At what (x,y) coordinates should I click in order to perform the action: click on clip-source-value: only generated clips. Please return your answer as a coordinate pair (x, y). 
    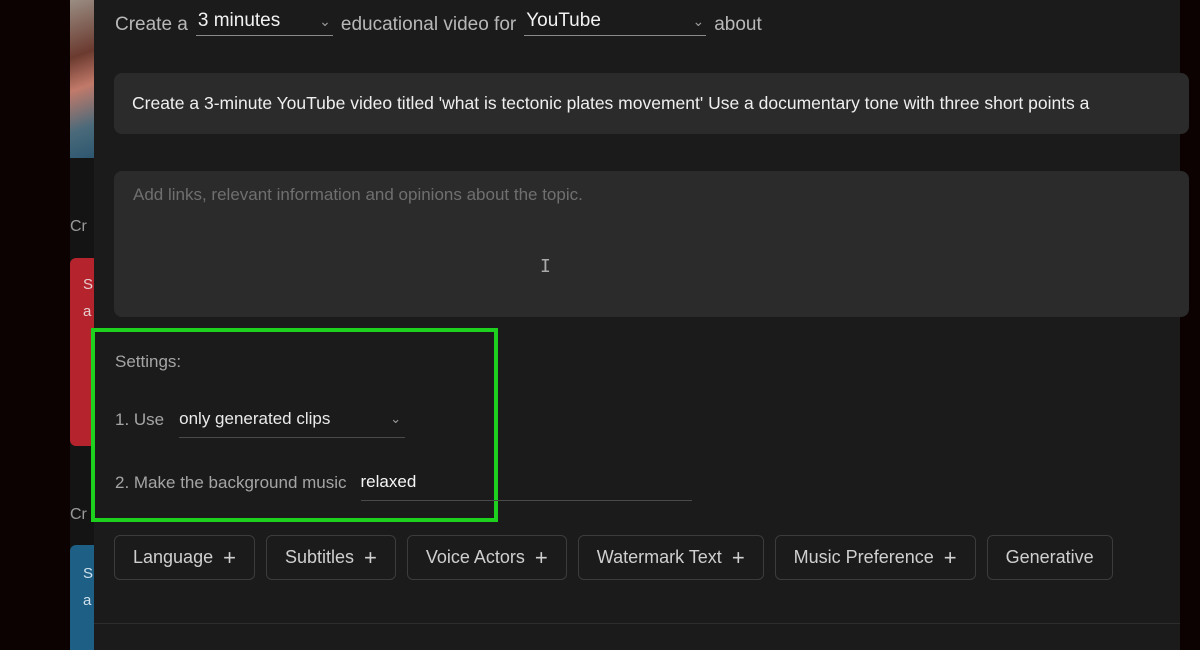
    Looking at the image, I should click on (255, 418).